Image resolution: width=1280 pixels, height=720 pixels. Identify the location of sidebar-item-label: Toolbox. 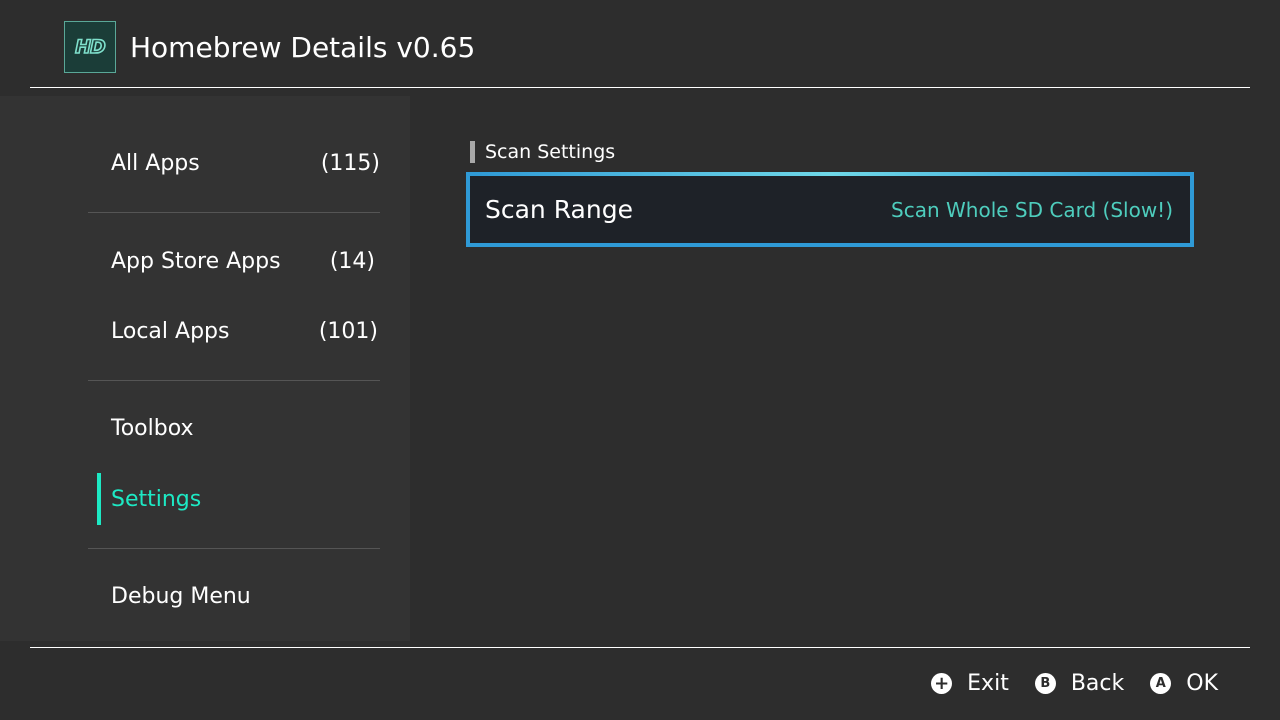
(152, 428).